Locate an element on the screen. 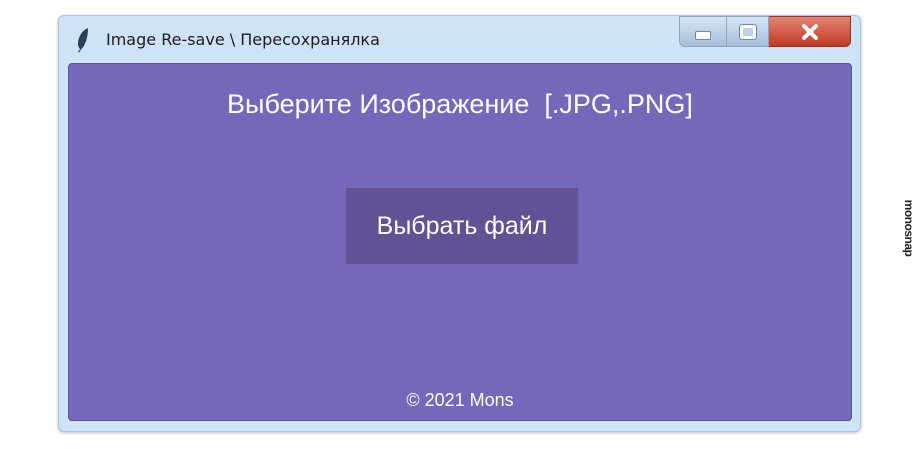  title-bar: Image Re-save \ Пересохранялка is located at coordinates (459, 39).